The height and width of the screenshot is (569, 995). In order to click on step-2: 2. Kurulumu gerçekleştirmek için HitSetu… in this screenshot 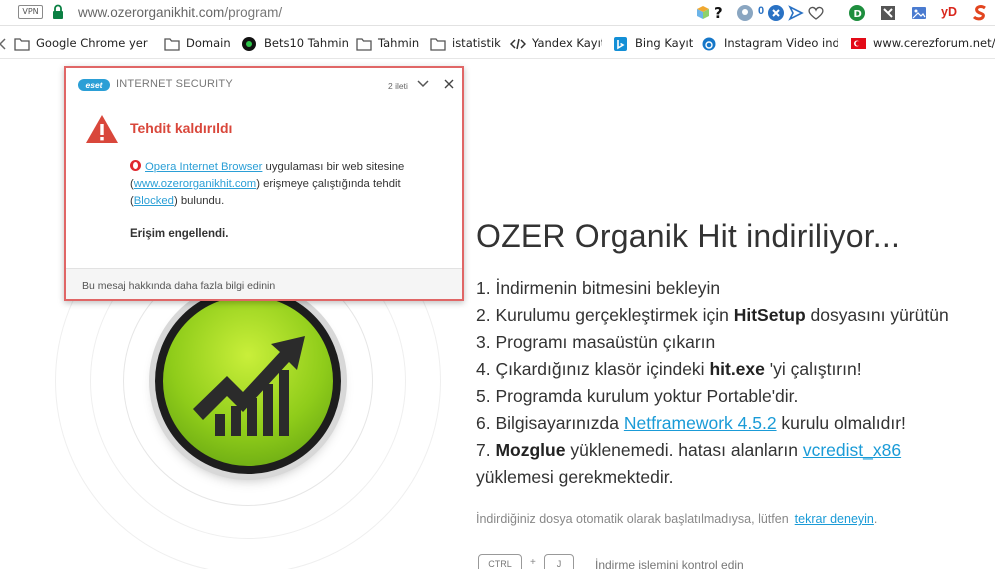, I will do `click(735, 315)`.